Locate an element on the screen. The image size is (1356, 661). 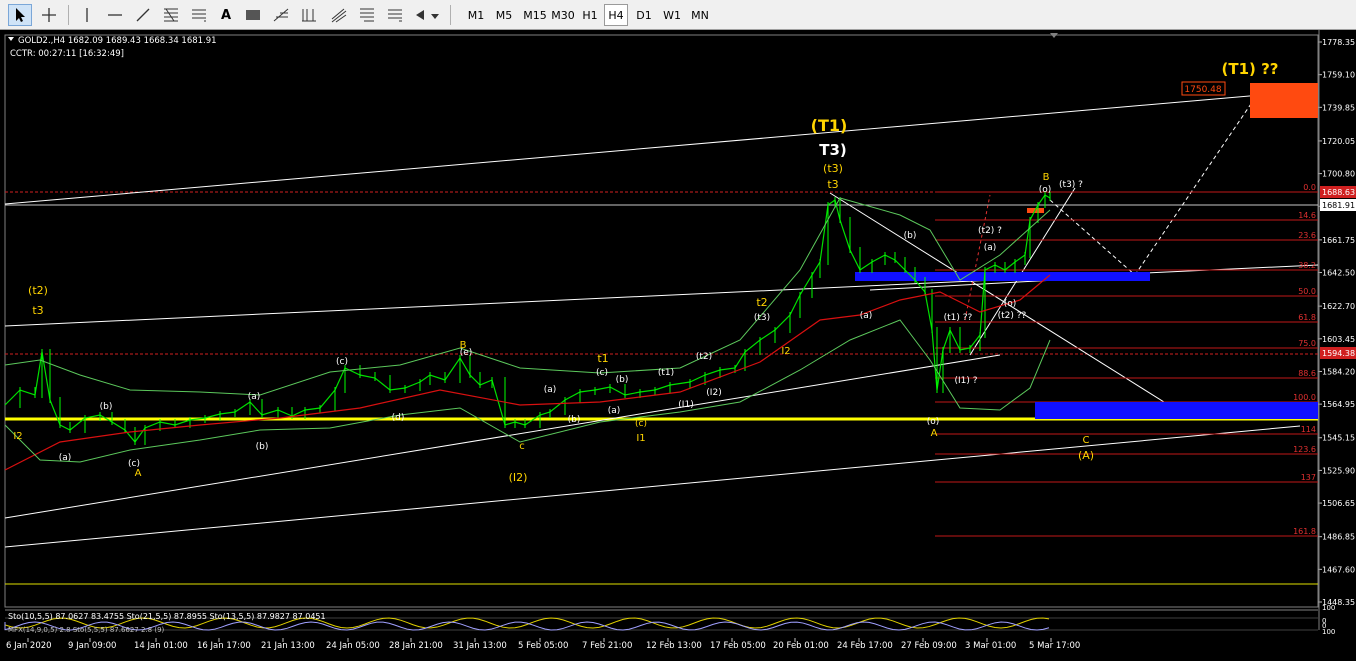
wave-label-b_top: (b) is located at coordinates (910, 236).